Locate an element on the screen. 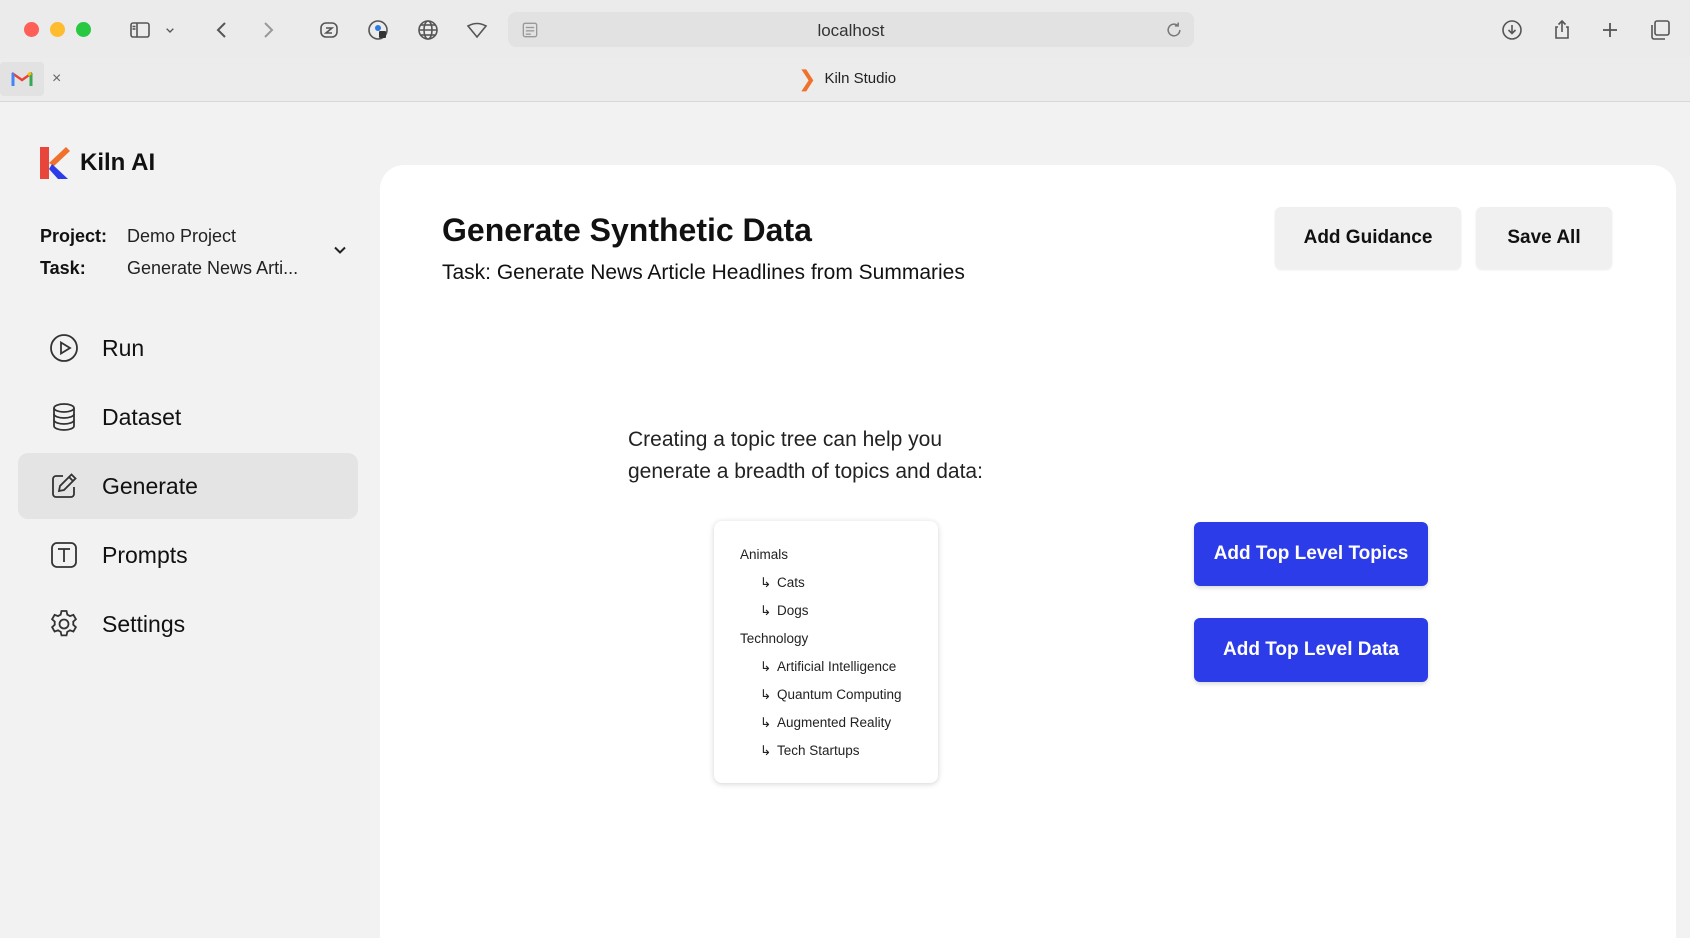  tree-subtopic: ↳ Artificial Intelligence is located at coordinates (839, 667).